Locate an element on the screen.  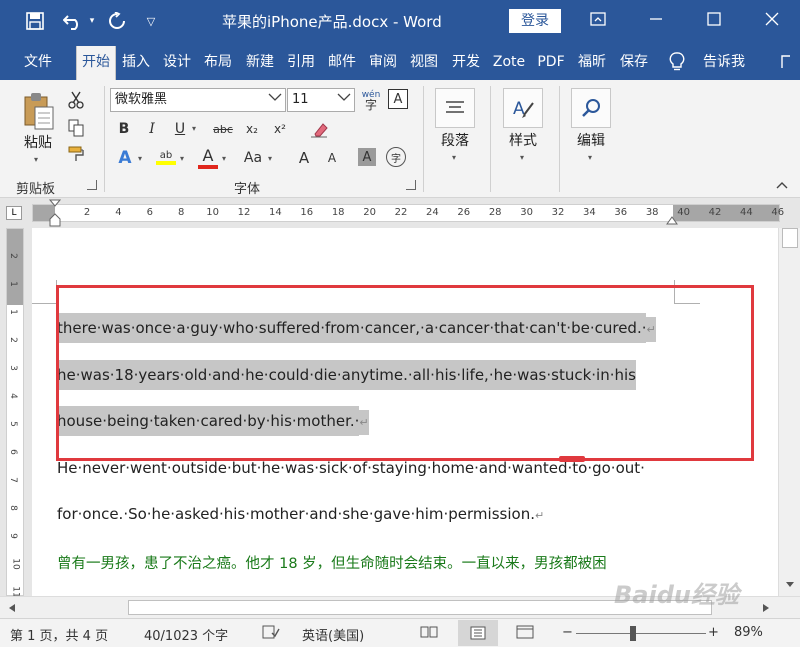
tab-file: 文件 is located at coordinates (38, 63).